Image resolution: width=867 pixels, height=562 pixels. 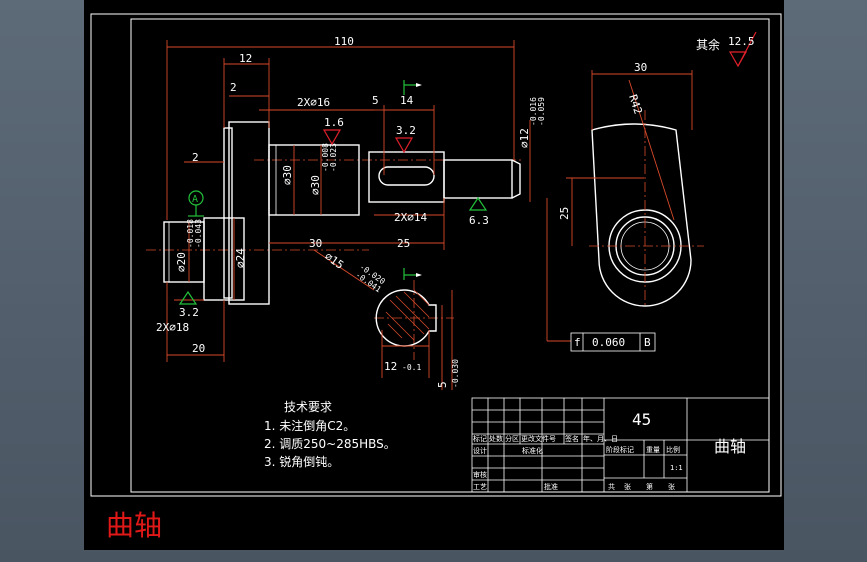 What do you see at coordinates (741, 41) in the screenshot?
I see `svg-text: 12.5` at bounding box center [741, 41].